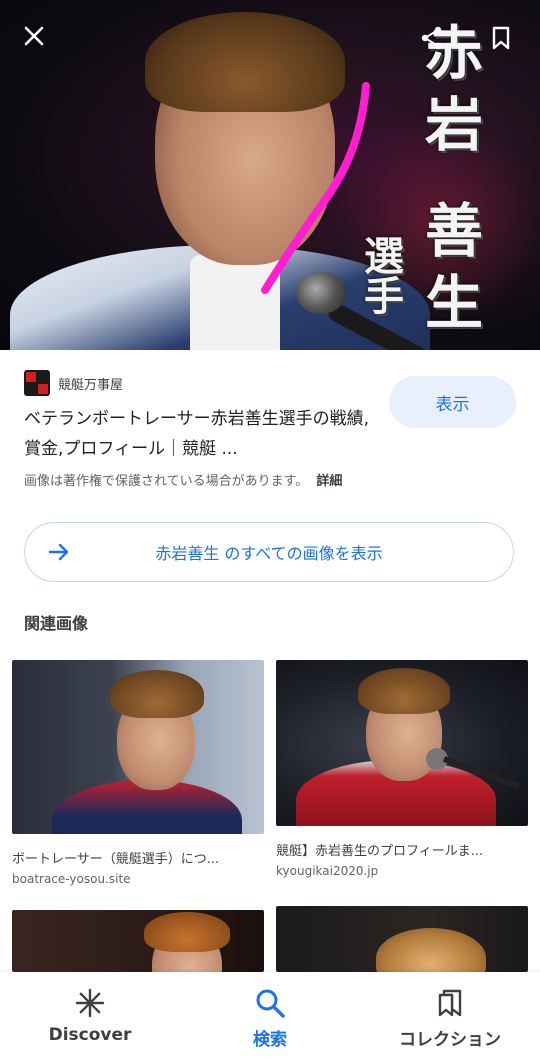  Describe the element at coordinates (450, 1003) in the screenshot. I see `collections-icon` at that location.